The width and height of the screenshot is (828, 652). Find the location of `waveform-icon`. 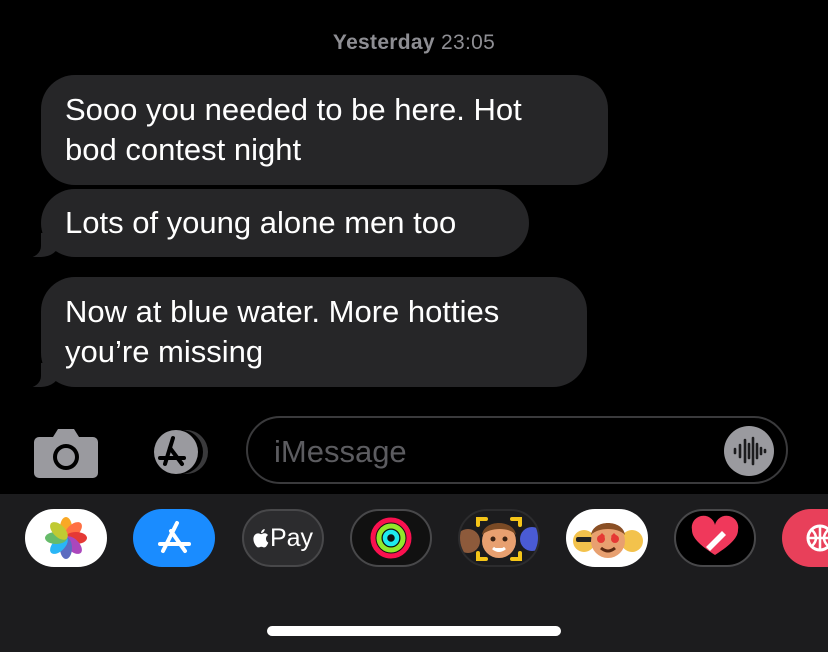

waveform-icon is located at coordinates (750, 451).